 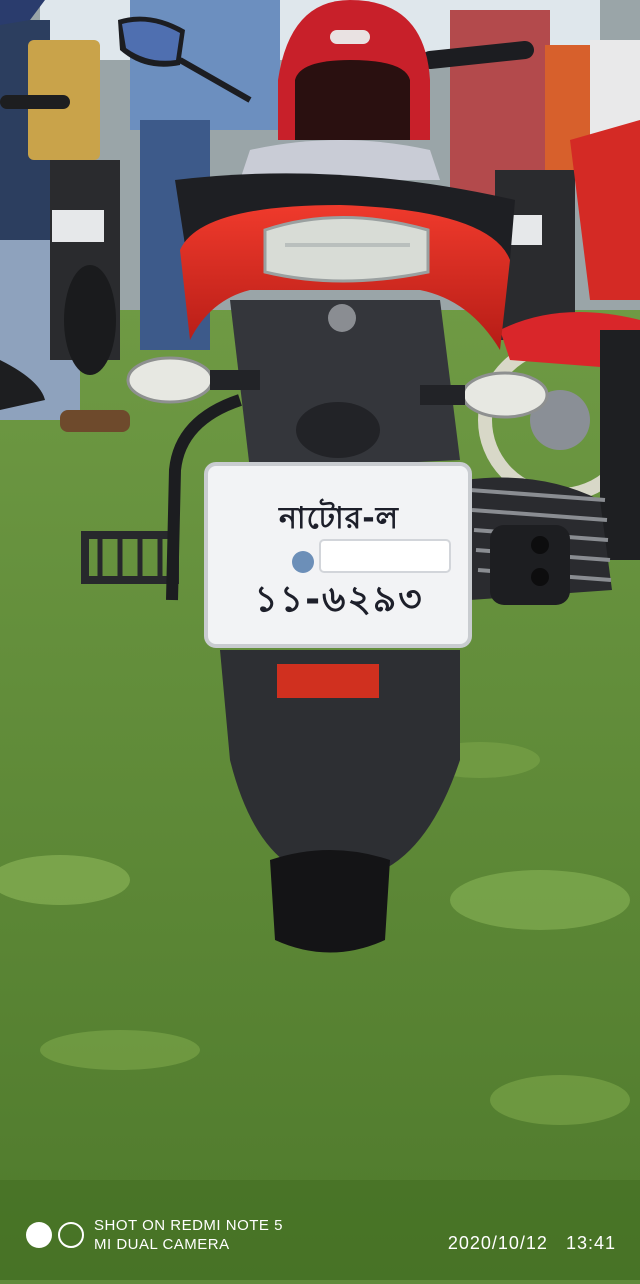 I want to click on watermark-line2: MI DUAL CAMERA, so click(x=162, y=1244).